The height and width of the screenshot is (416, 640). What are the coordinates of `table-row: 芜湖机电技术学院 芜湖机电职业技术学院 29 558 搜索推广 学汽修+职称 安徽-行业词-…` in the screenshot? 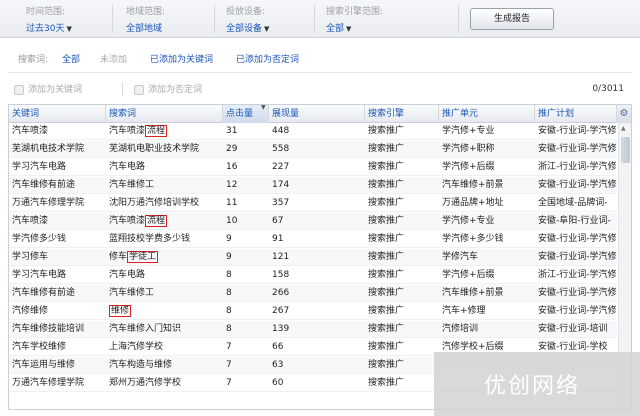 It's located at (313, 149).